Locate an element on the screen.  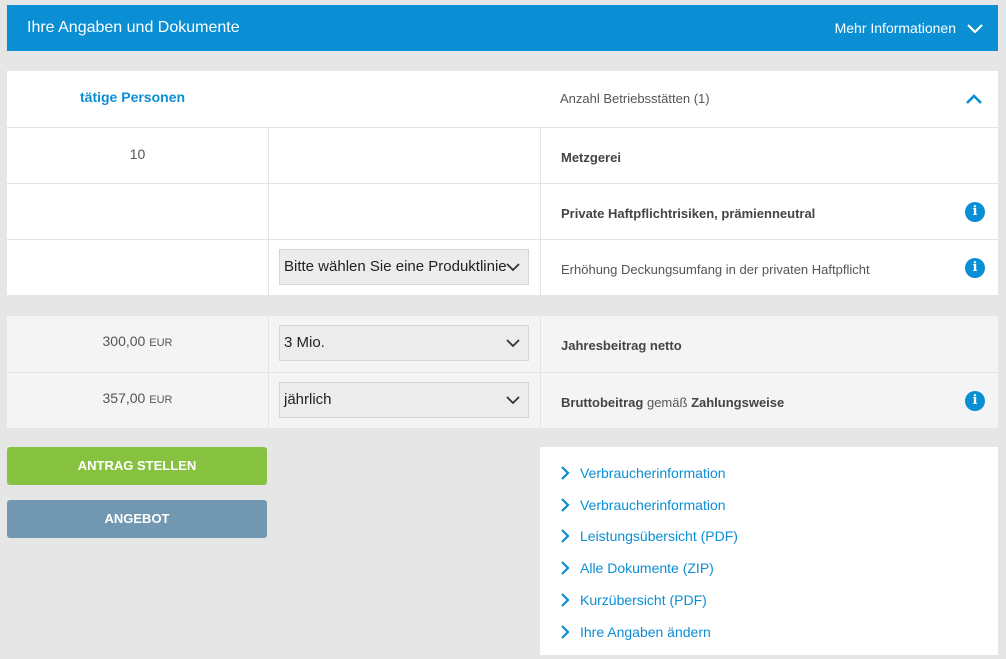
link-consumer-info-2: Verbraucherinformation is located at coordinates (643, 505).